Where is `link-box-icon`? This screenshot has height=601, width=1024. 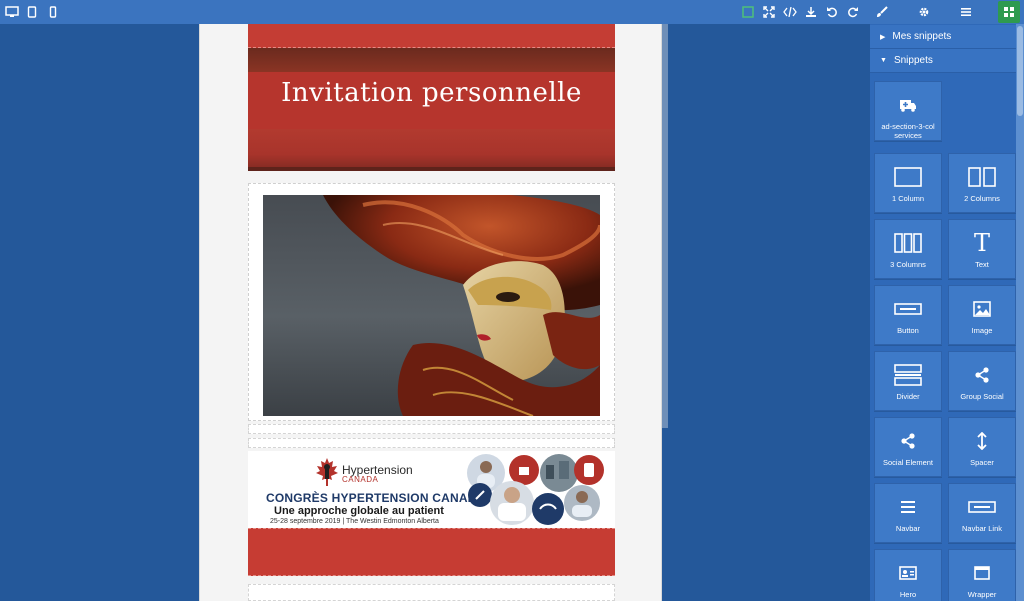
link-box-icon is located at coordinates (982, 507).